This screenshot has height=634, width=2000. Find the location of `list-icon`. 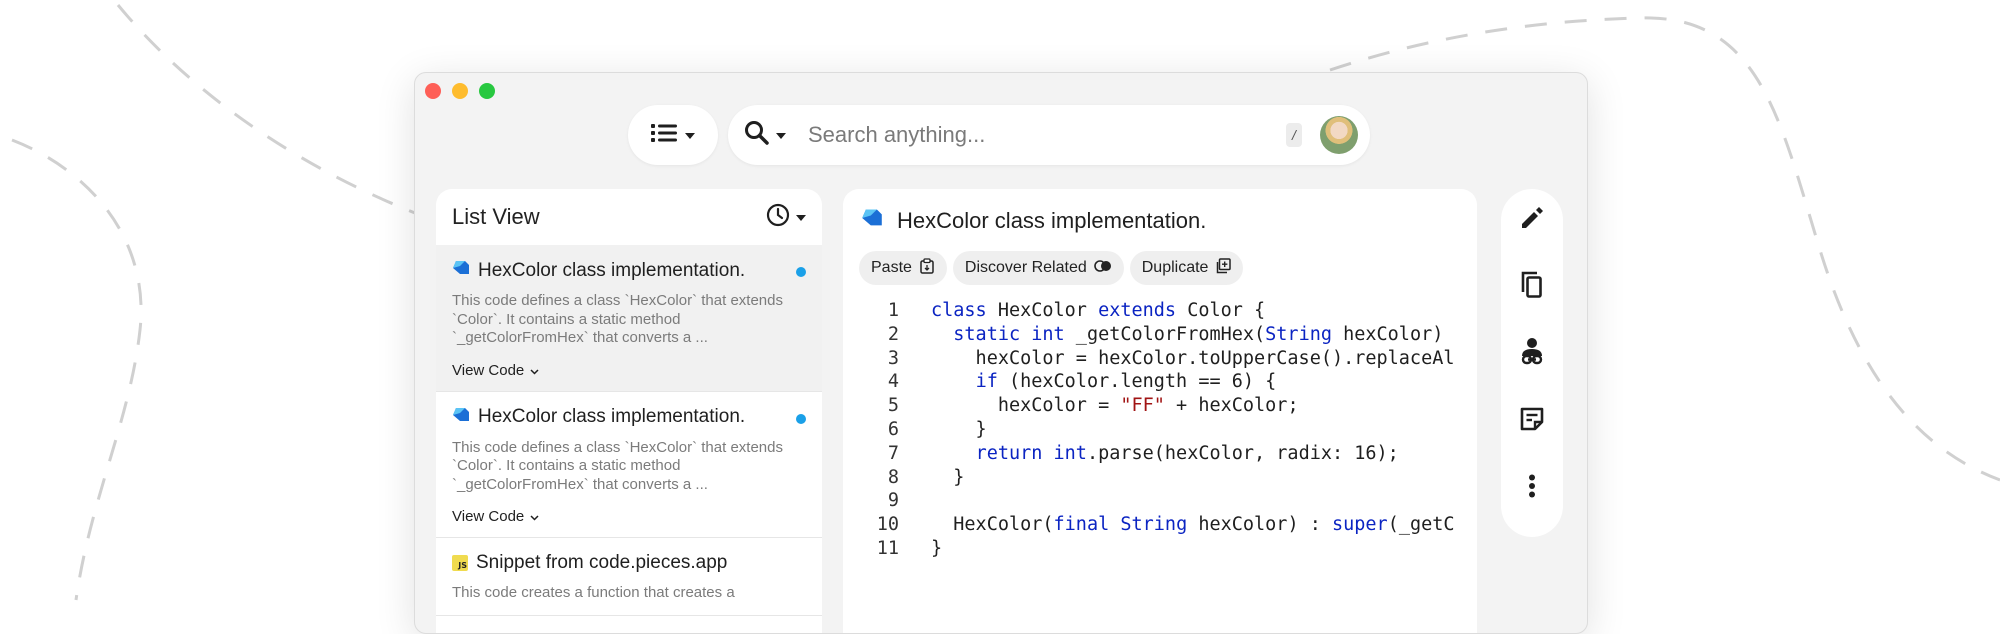

list-icon is located at coordinates (664, 135).